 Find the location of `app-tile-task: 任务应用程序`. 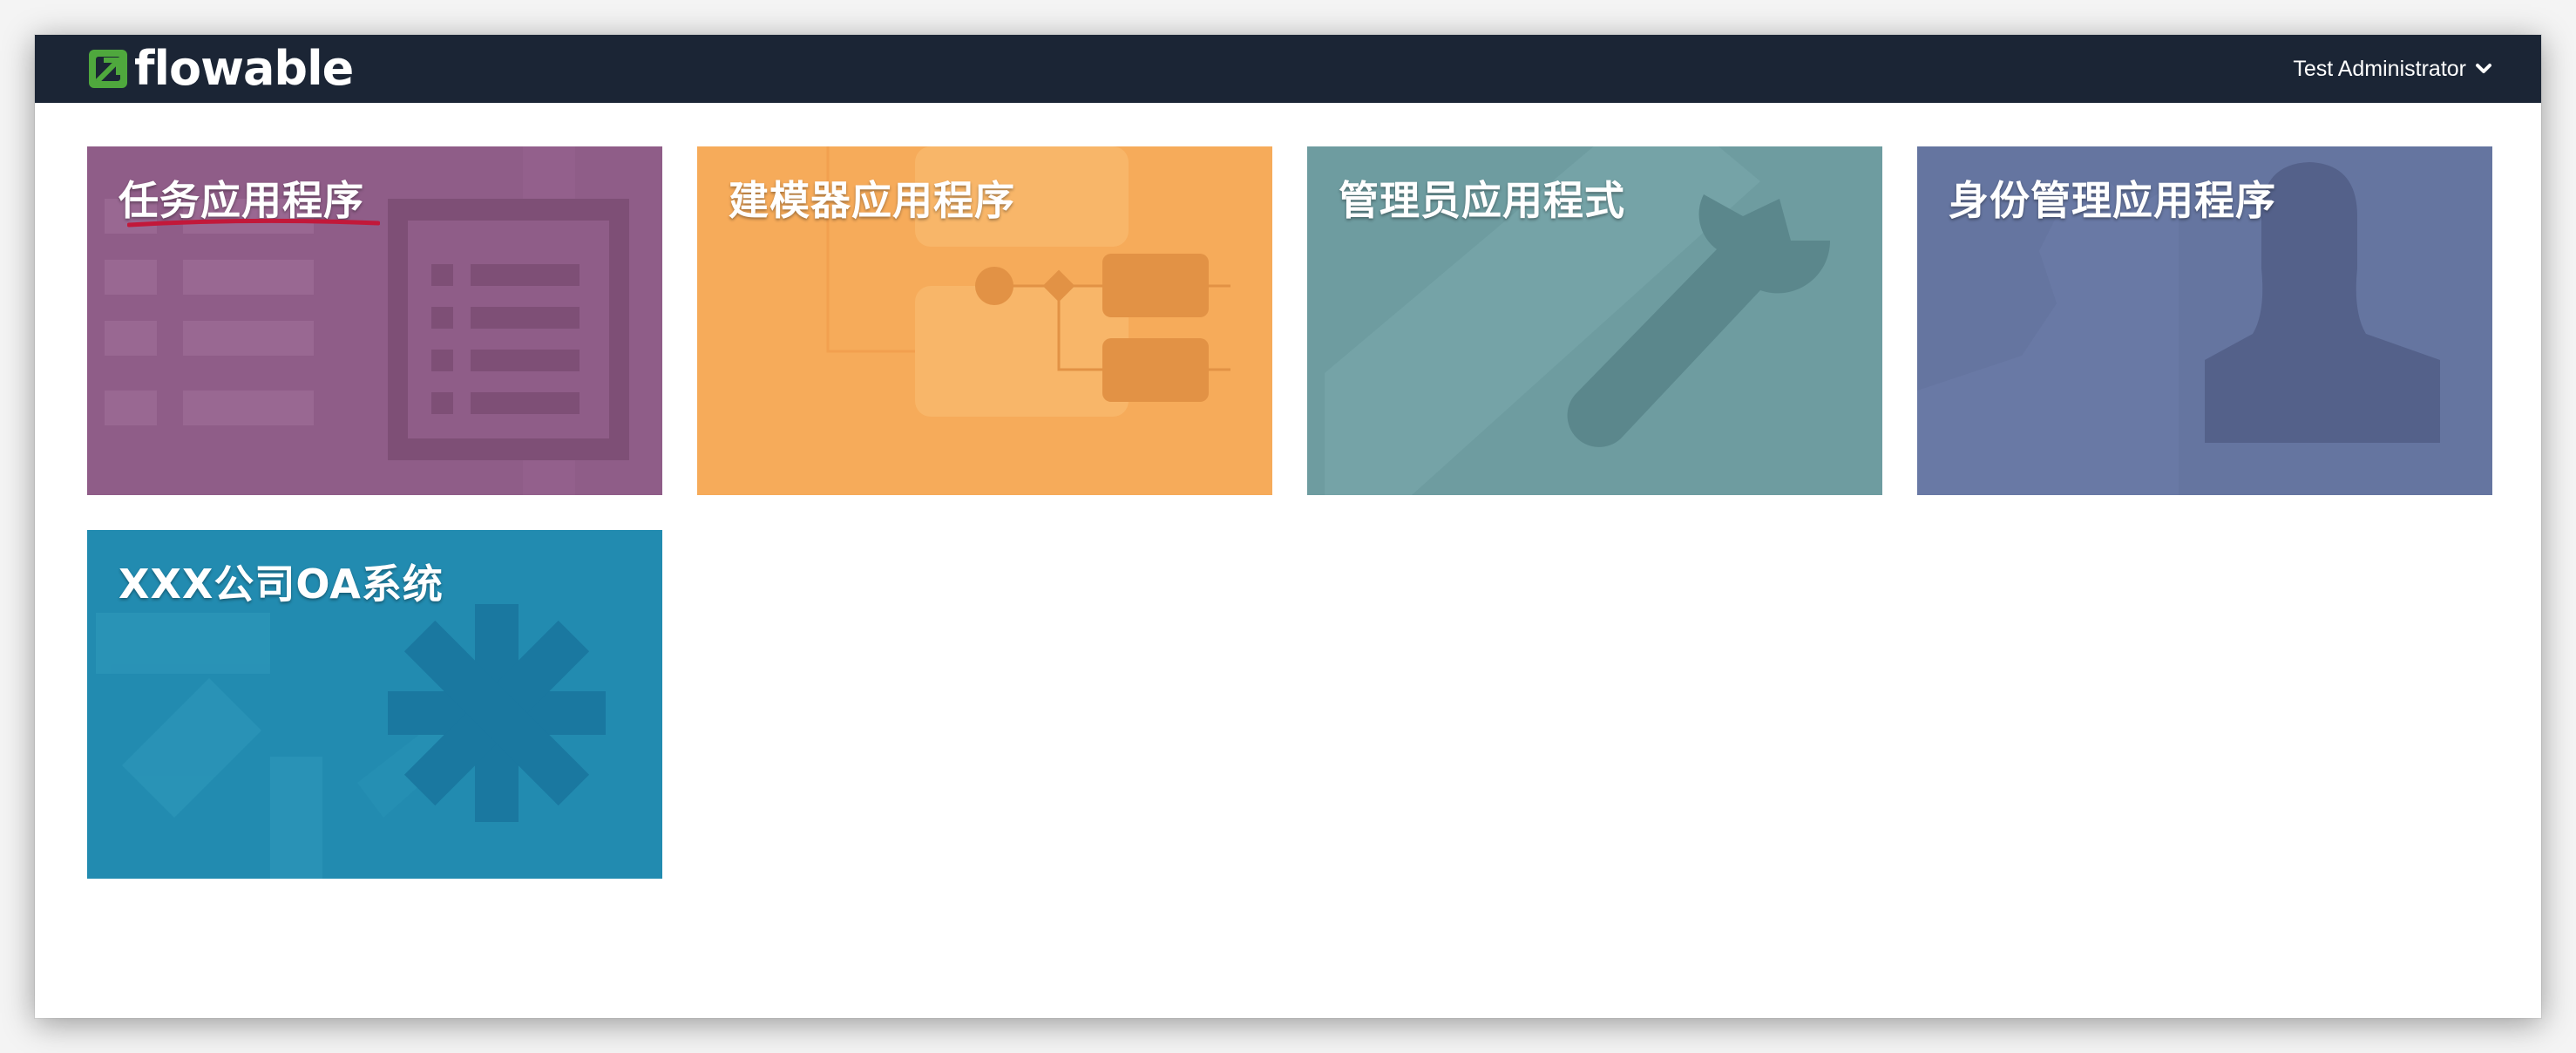

app-tile-task: 任务应用程序 is located at coordinates (374, 320).